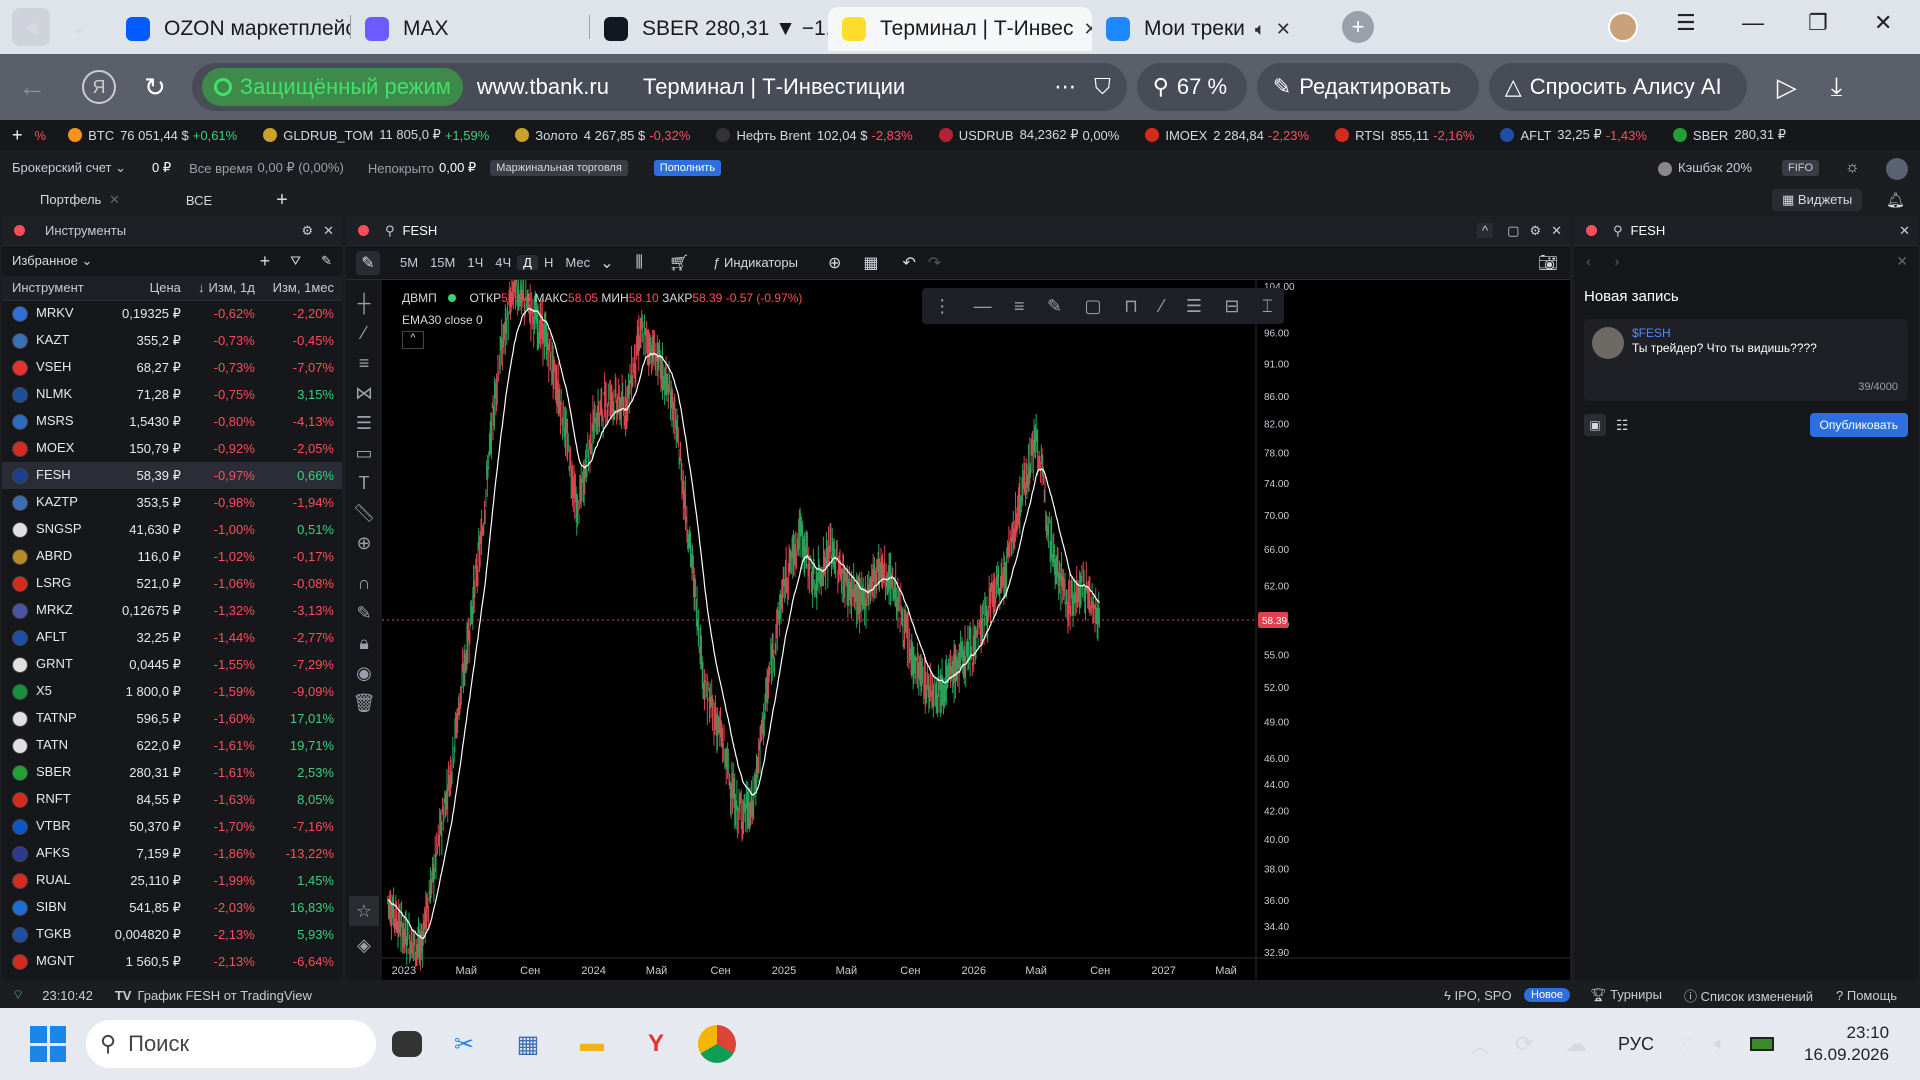 The image size is (1920, 1080). What do you see at coordinates (1087, 29) in the screenshot?
I see `close-tab-icon: ✕` at bounding box center [1087, 29].